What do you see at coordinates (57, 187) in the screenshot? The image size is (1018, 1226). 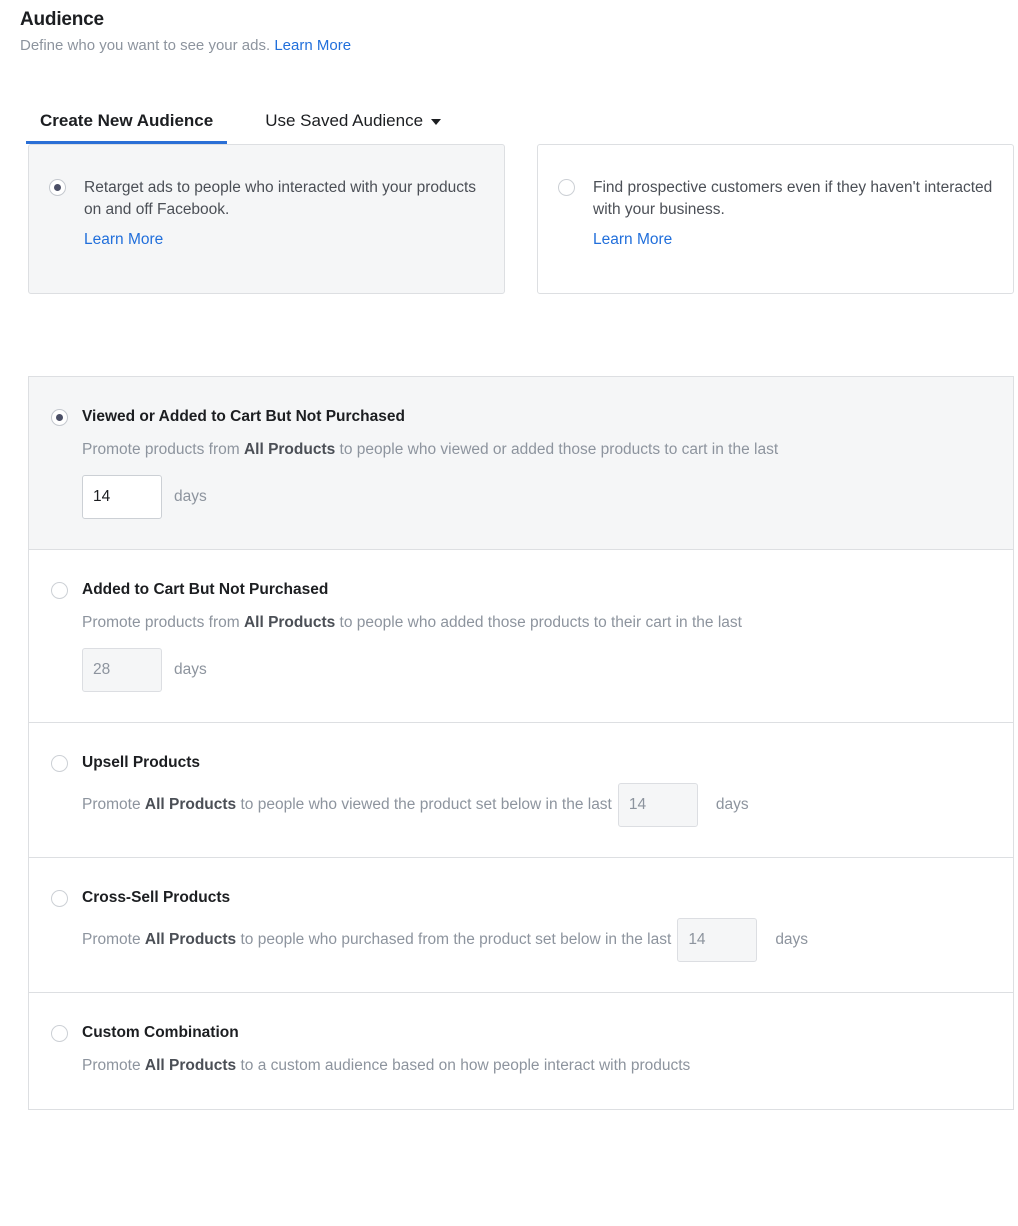 I see `radio-retarget` at bounding box center [57, 187].